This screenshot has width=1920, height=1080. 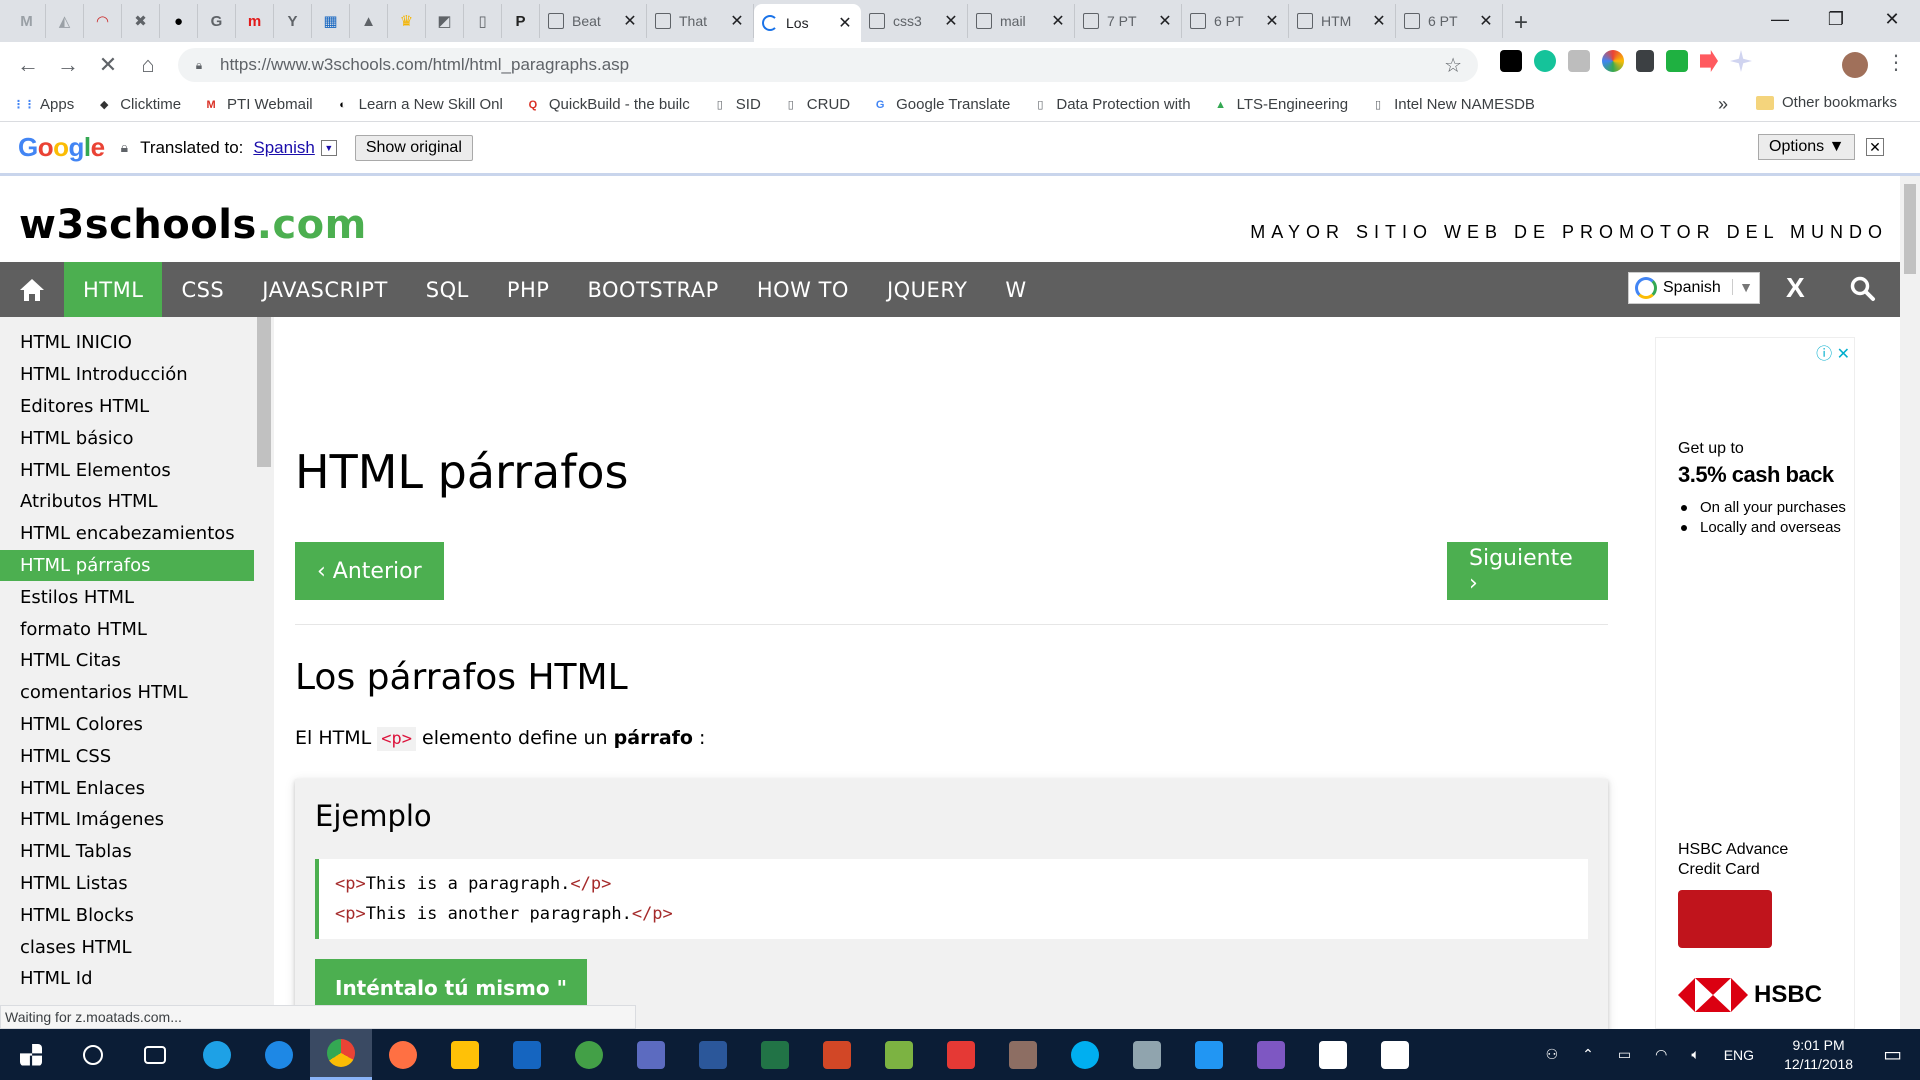 I want to click on bookmarks-overflow-icon: », so click(x=1723, y=104).